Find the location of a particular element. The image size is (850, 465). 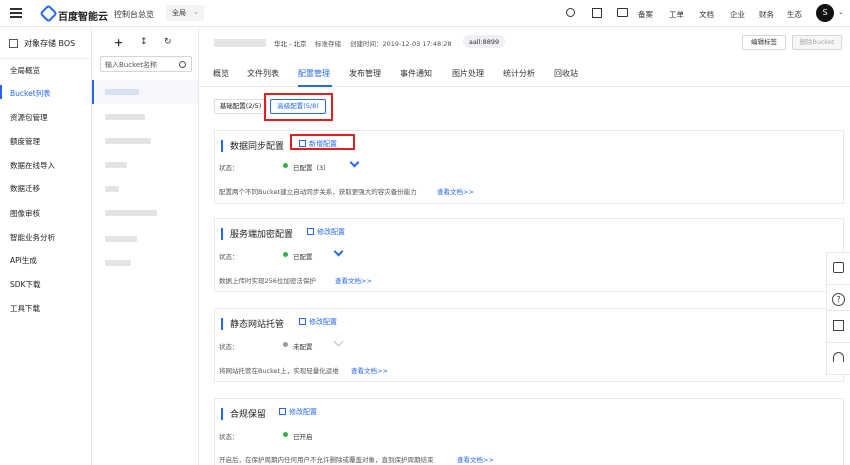

like-button is located at coordinates (838, 268).